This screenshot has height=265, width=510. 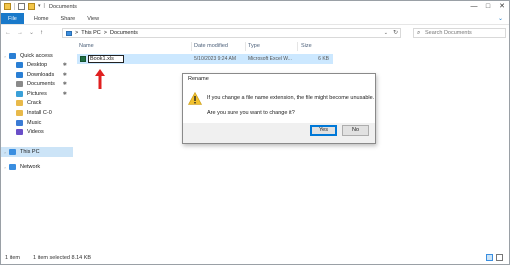 What do you see at coordinates (63, 7) in the screenshot?
I see `window-title: Documents` at bounding box center [63, 7].